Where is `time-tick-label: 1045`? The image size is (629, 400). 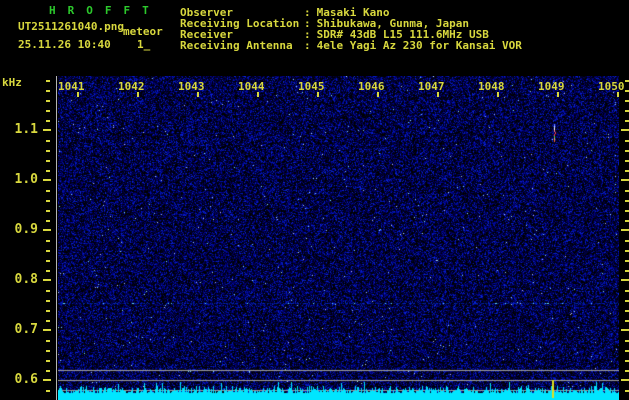
time-tick-label: 1045 is located at coordinates (311, 86).